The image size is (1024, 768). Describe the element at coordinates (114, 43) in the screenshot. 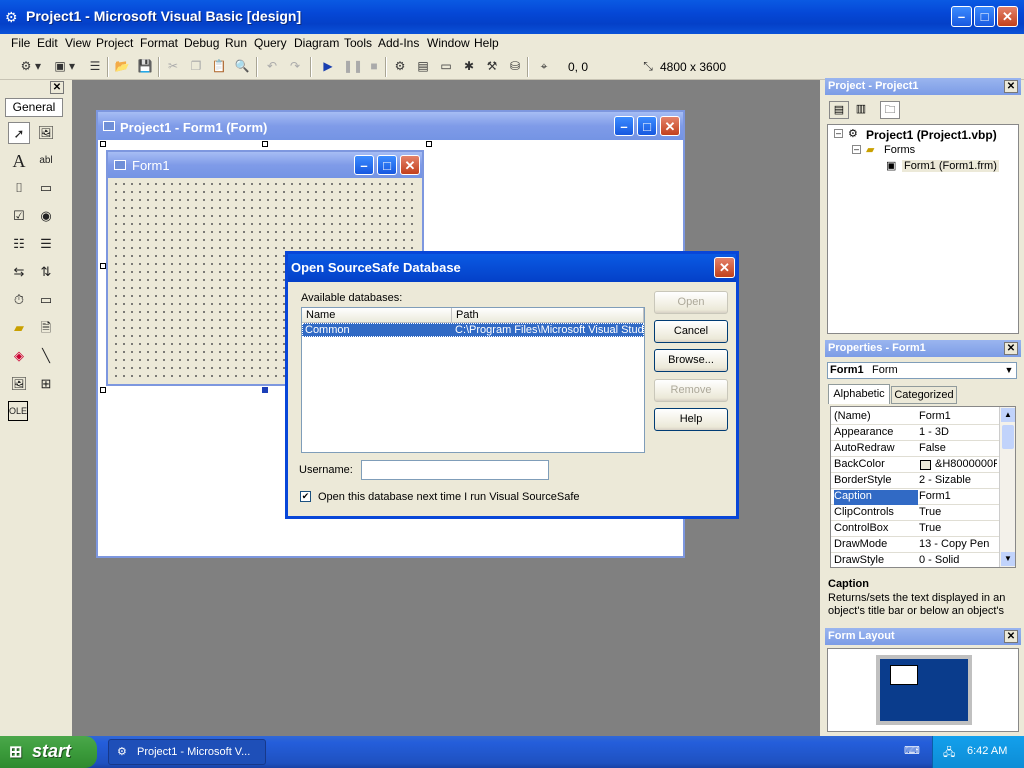

I see `menu-project: Project` at that location.